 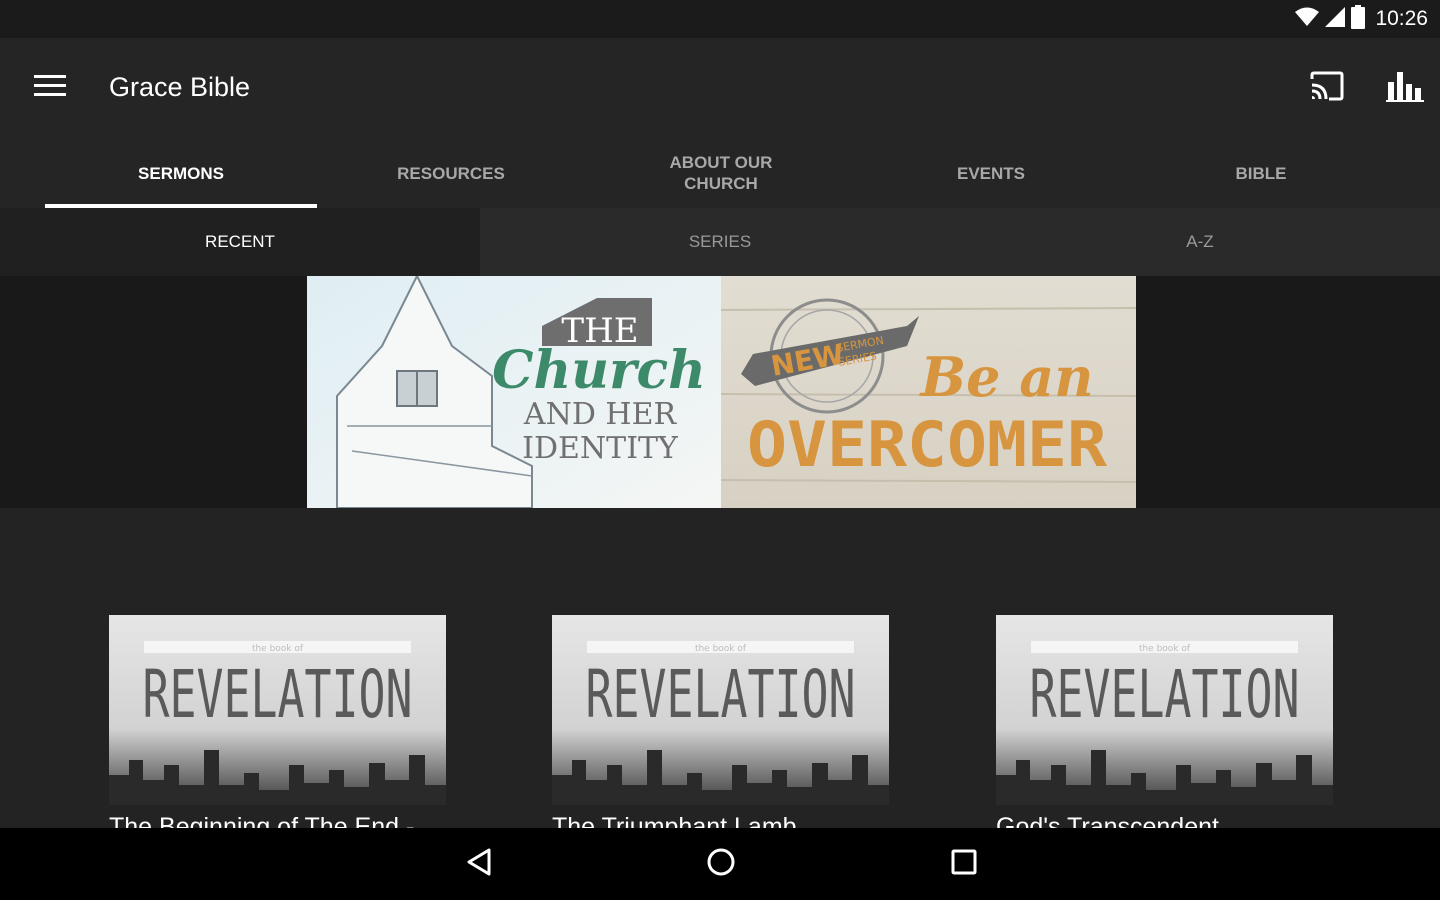 I want to click on banner-be-an-text: Be an, so click(x=1005, y=377).